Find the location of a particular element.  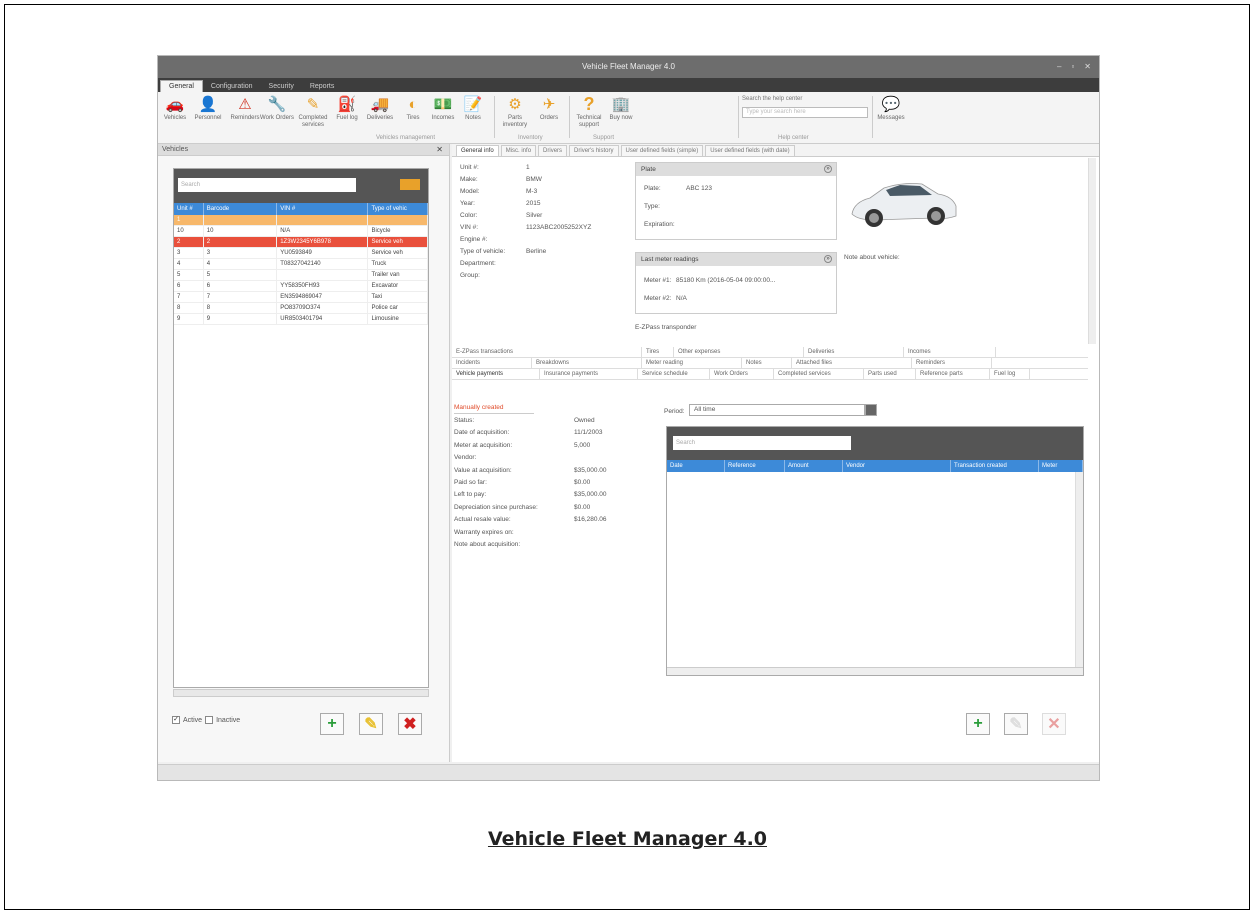

tab-misc-info: Misc. info is located at coordinates (518, 150).